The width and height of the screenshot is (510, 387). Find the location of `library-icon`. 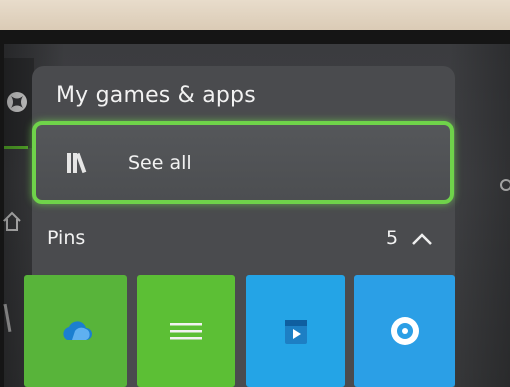

library-icon is located at coordinates (77, 163).